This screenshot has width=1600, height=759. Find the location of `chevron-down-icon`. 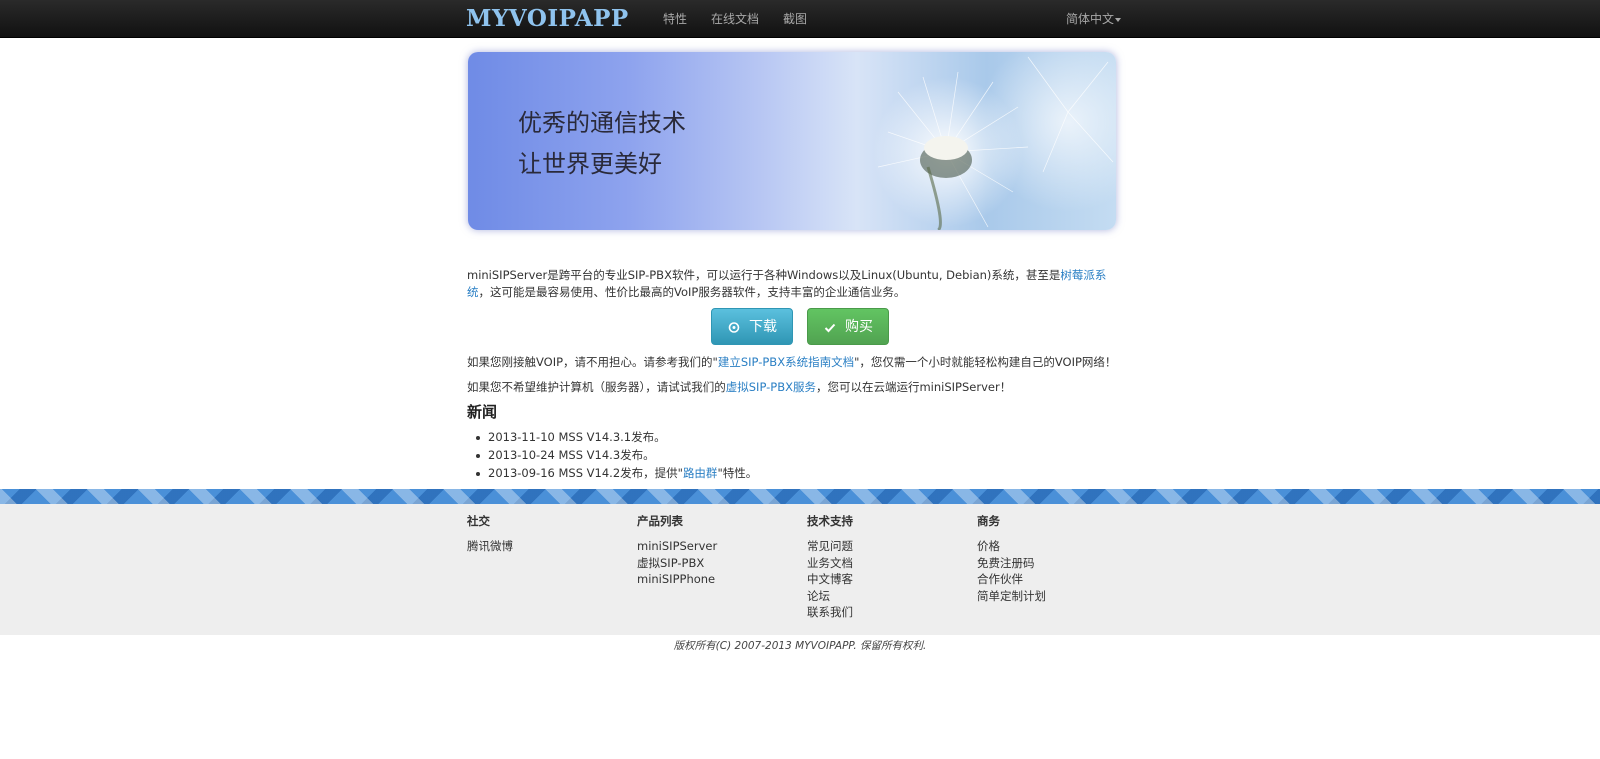

chevron-down-icon is located at coordinates (1118, 19).